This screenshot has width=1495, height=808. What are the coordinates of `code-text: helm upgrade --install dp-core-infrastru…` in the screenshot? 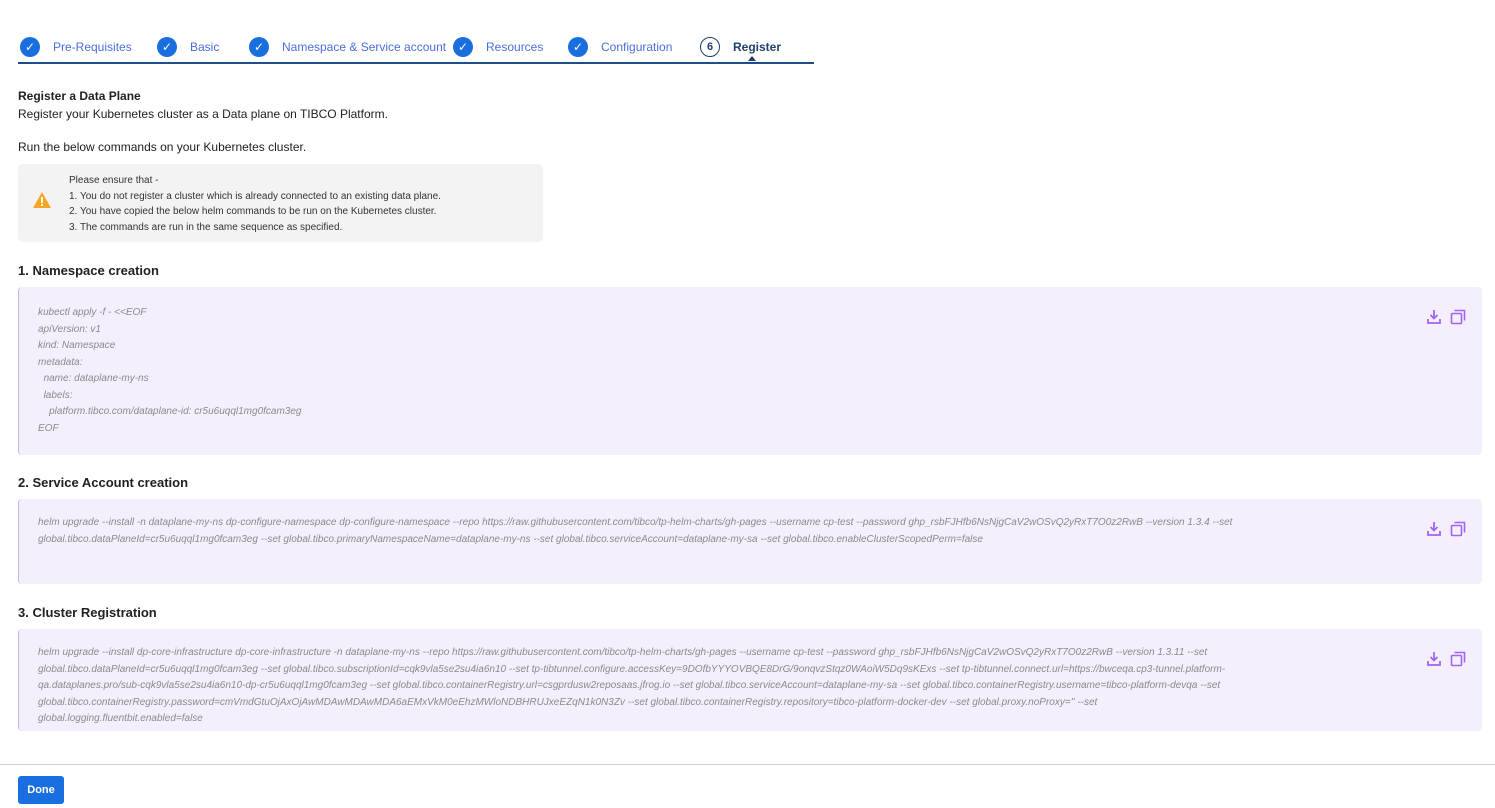 It's located at (632, 685).